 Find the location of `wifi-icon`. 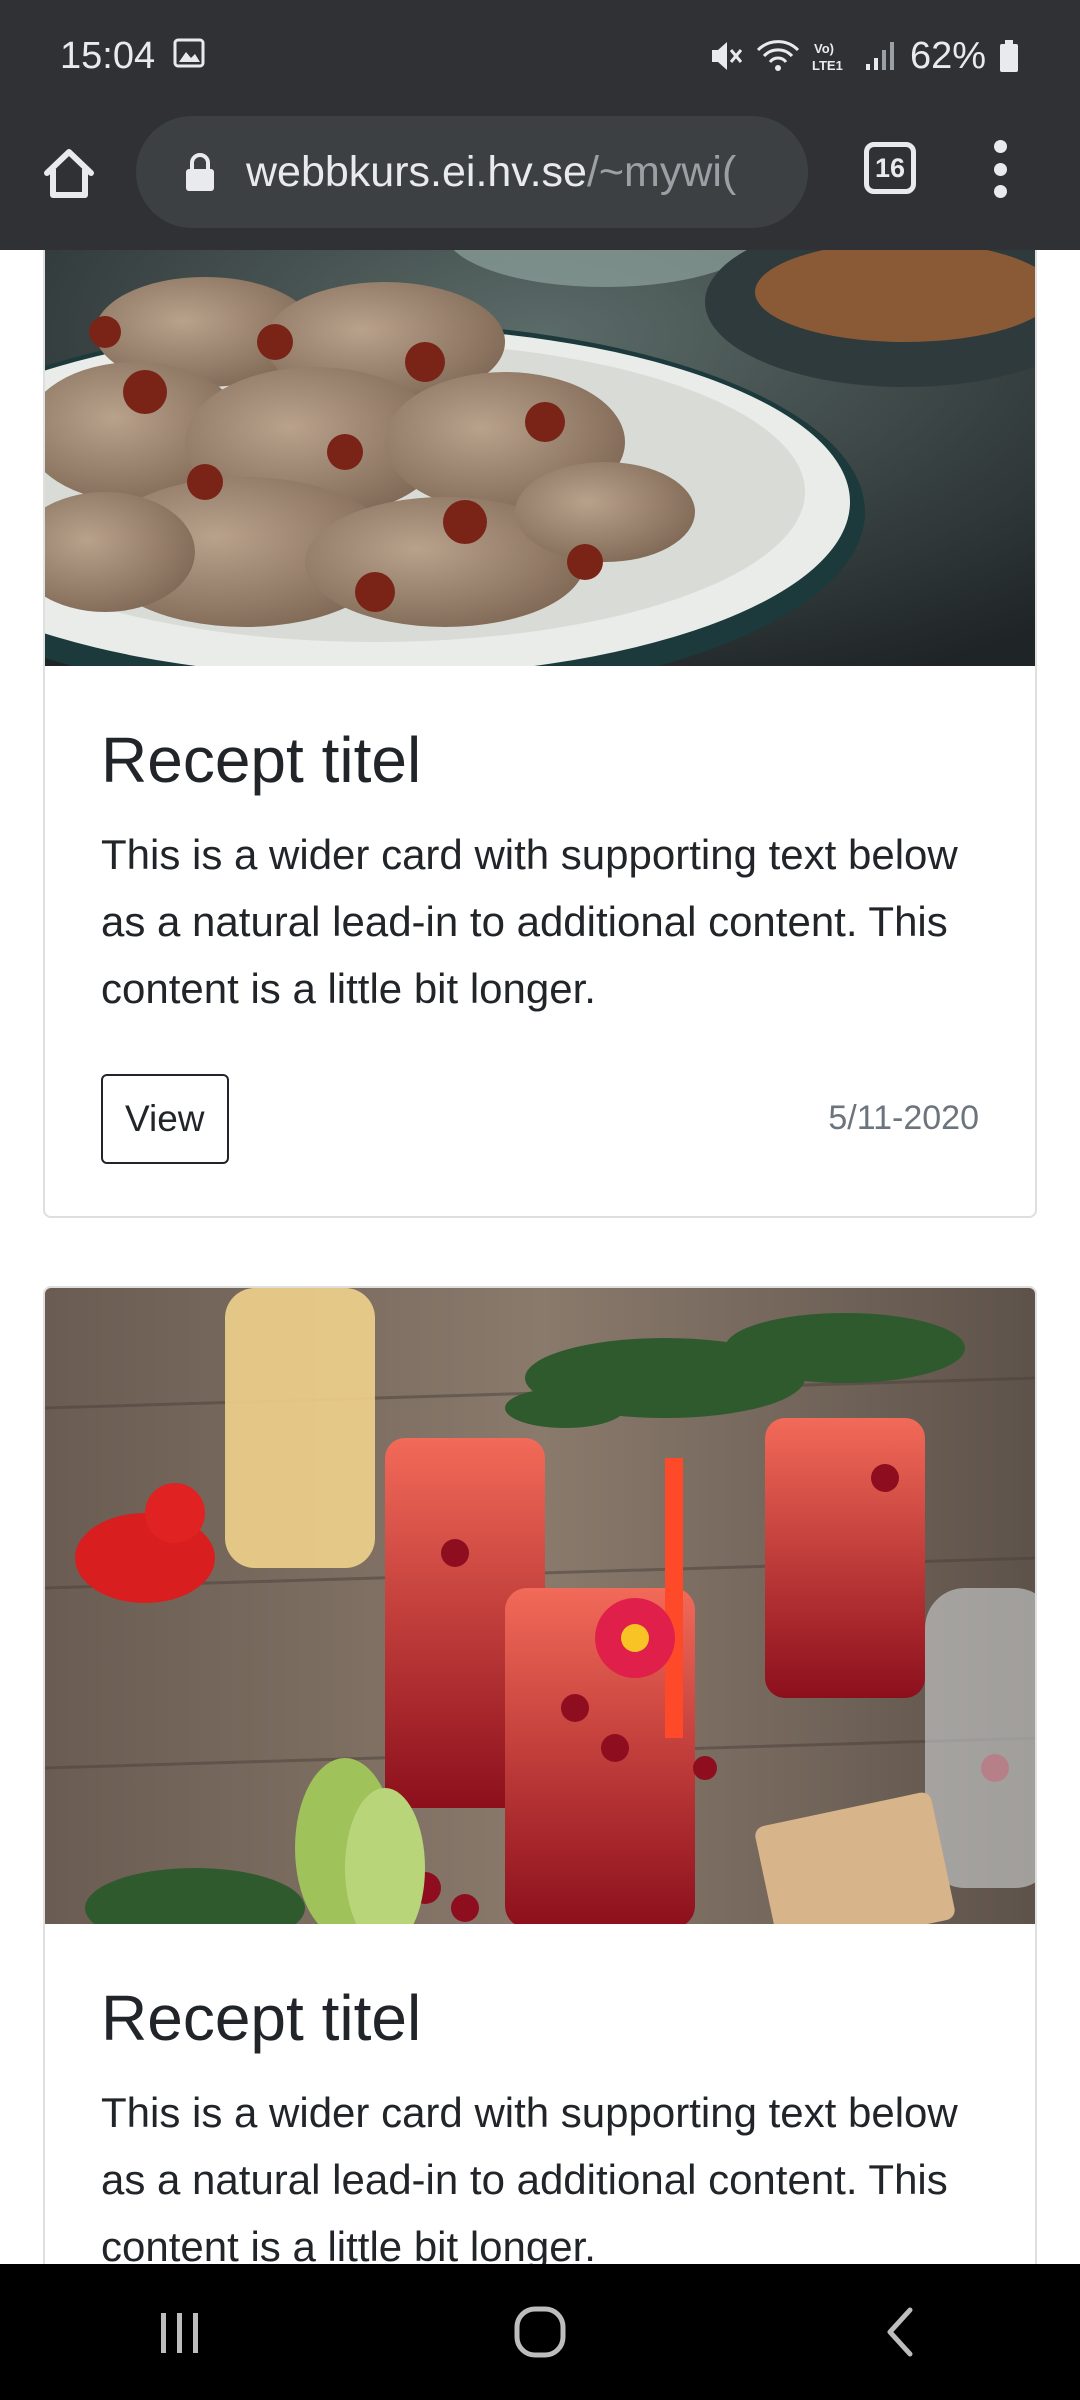

wifi-icon is located at coordinates (778, 56).